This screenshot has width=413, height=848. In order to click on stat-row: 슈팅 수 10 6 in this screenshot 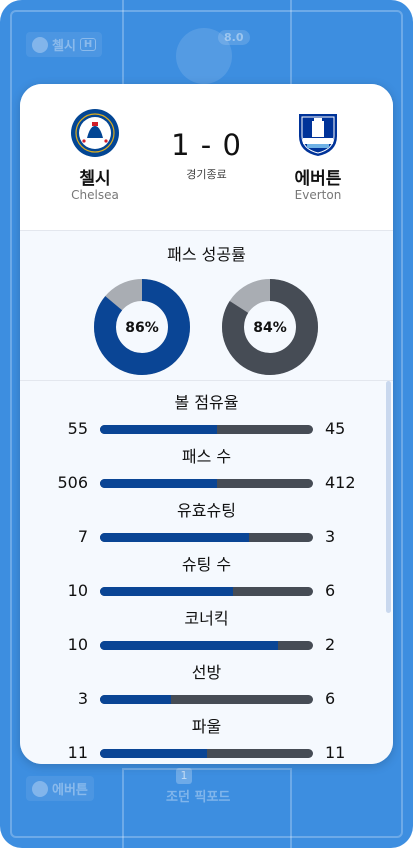, I will do `click(206, 578)`.